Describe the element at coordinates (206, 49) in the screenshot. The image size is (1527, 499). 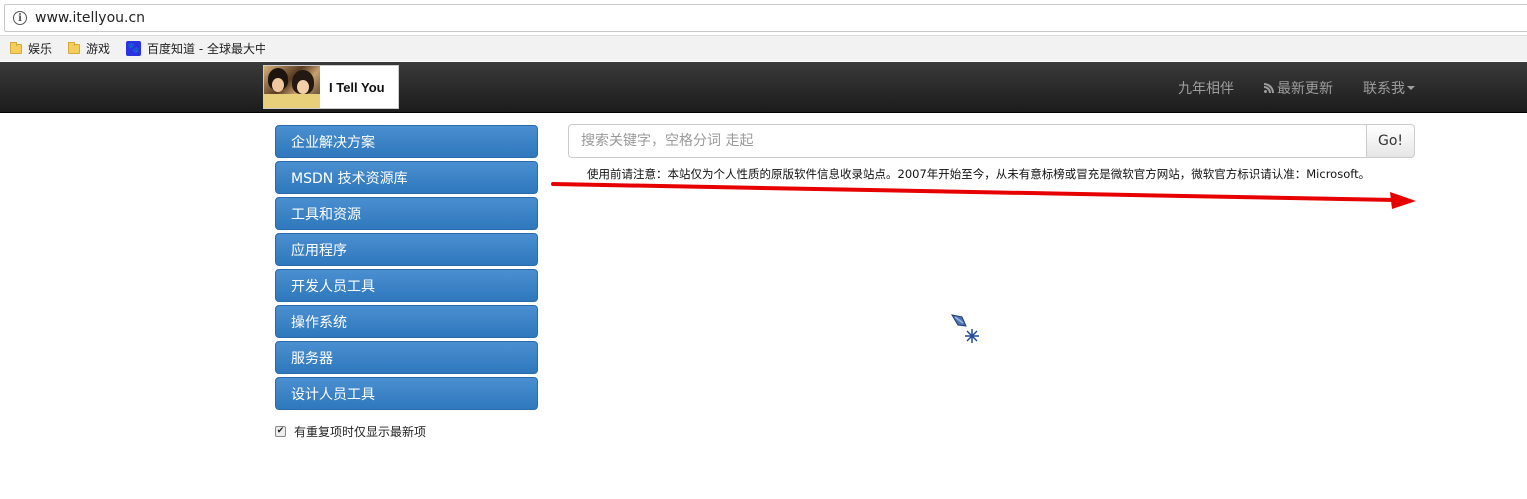
I see `bookmark-label: 百度知道 - 全球最大中` at that location.